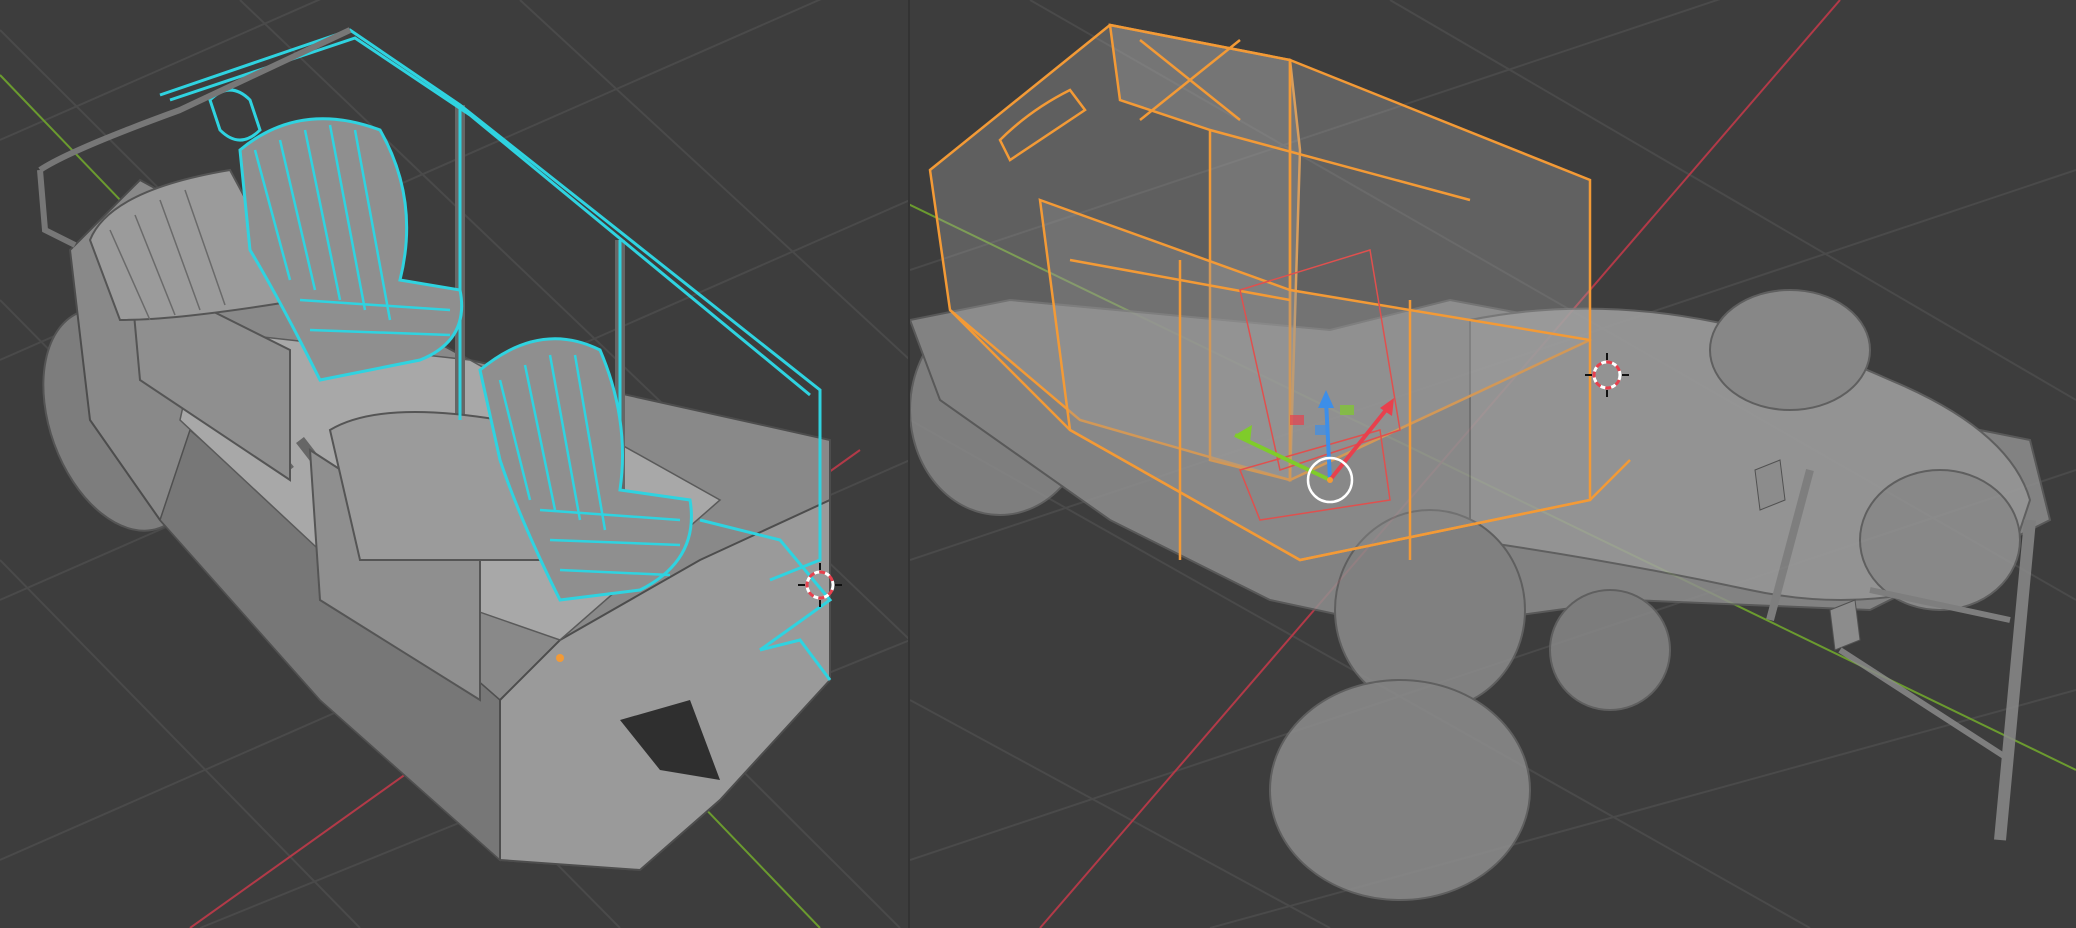 The width and height of the screenshot is (2076, 928). I want to click on object-origin-icon, so click(560, 658).